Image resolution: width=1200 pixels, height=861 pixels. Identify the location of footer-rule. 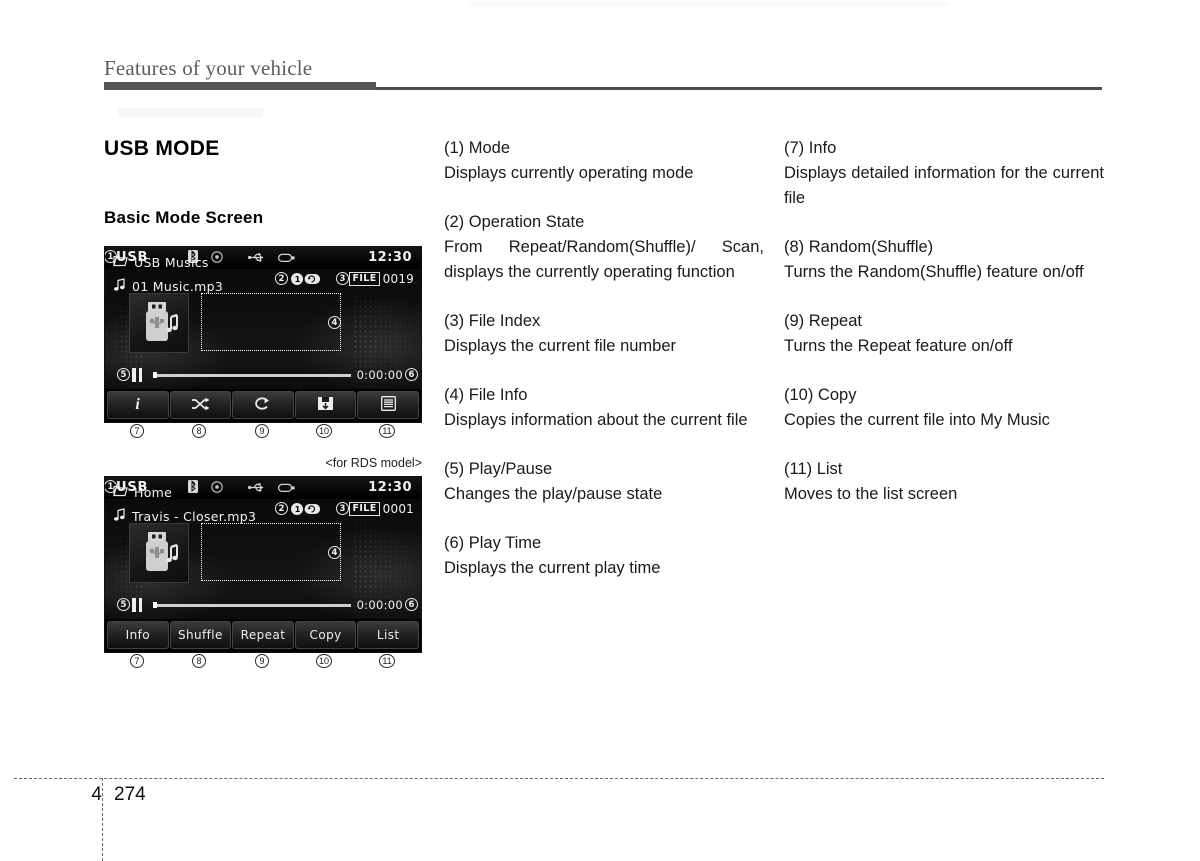
(559, 778).